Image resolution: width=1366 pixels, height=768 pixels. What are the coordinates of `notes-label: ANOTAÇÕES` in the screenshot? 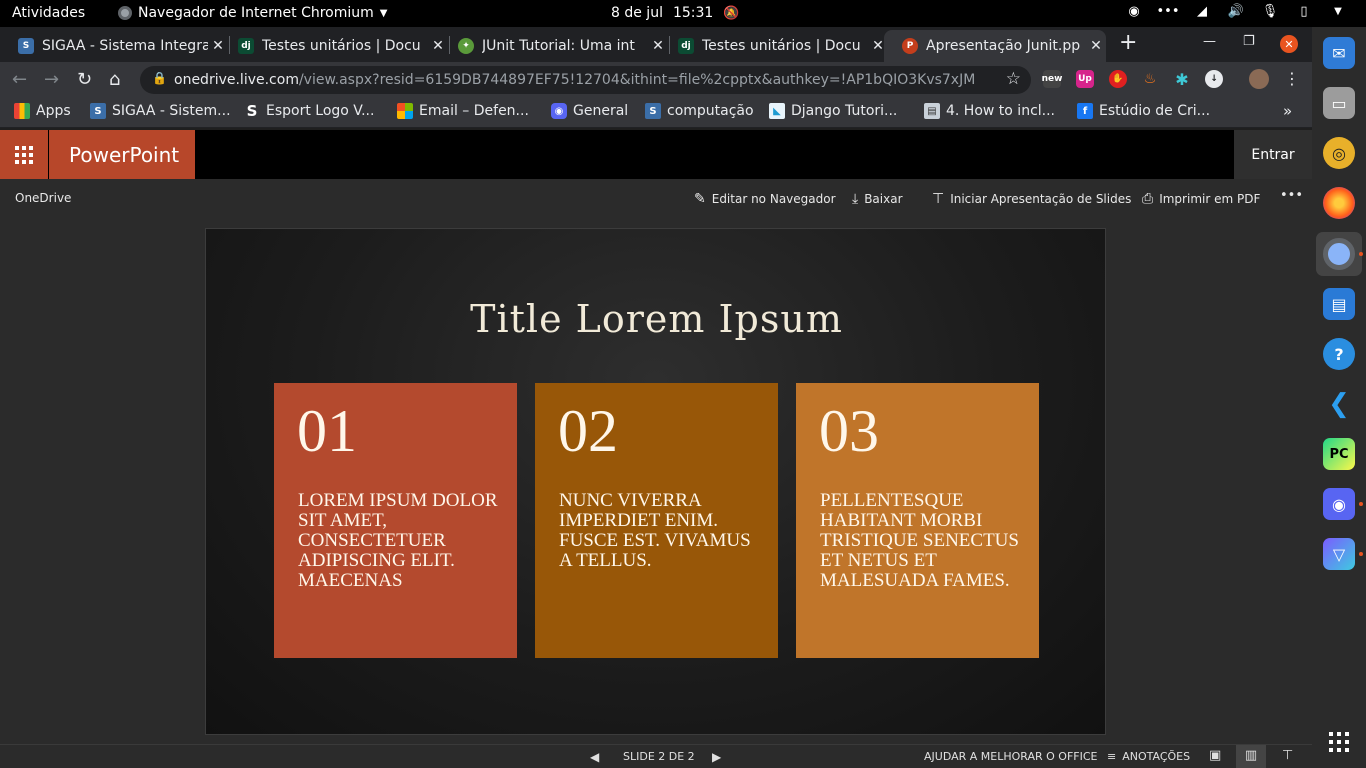 It's located at (1156, 756).